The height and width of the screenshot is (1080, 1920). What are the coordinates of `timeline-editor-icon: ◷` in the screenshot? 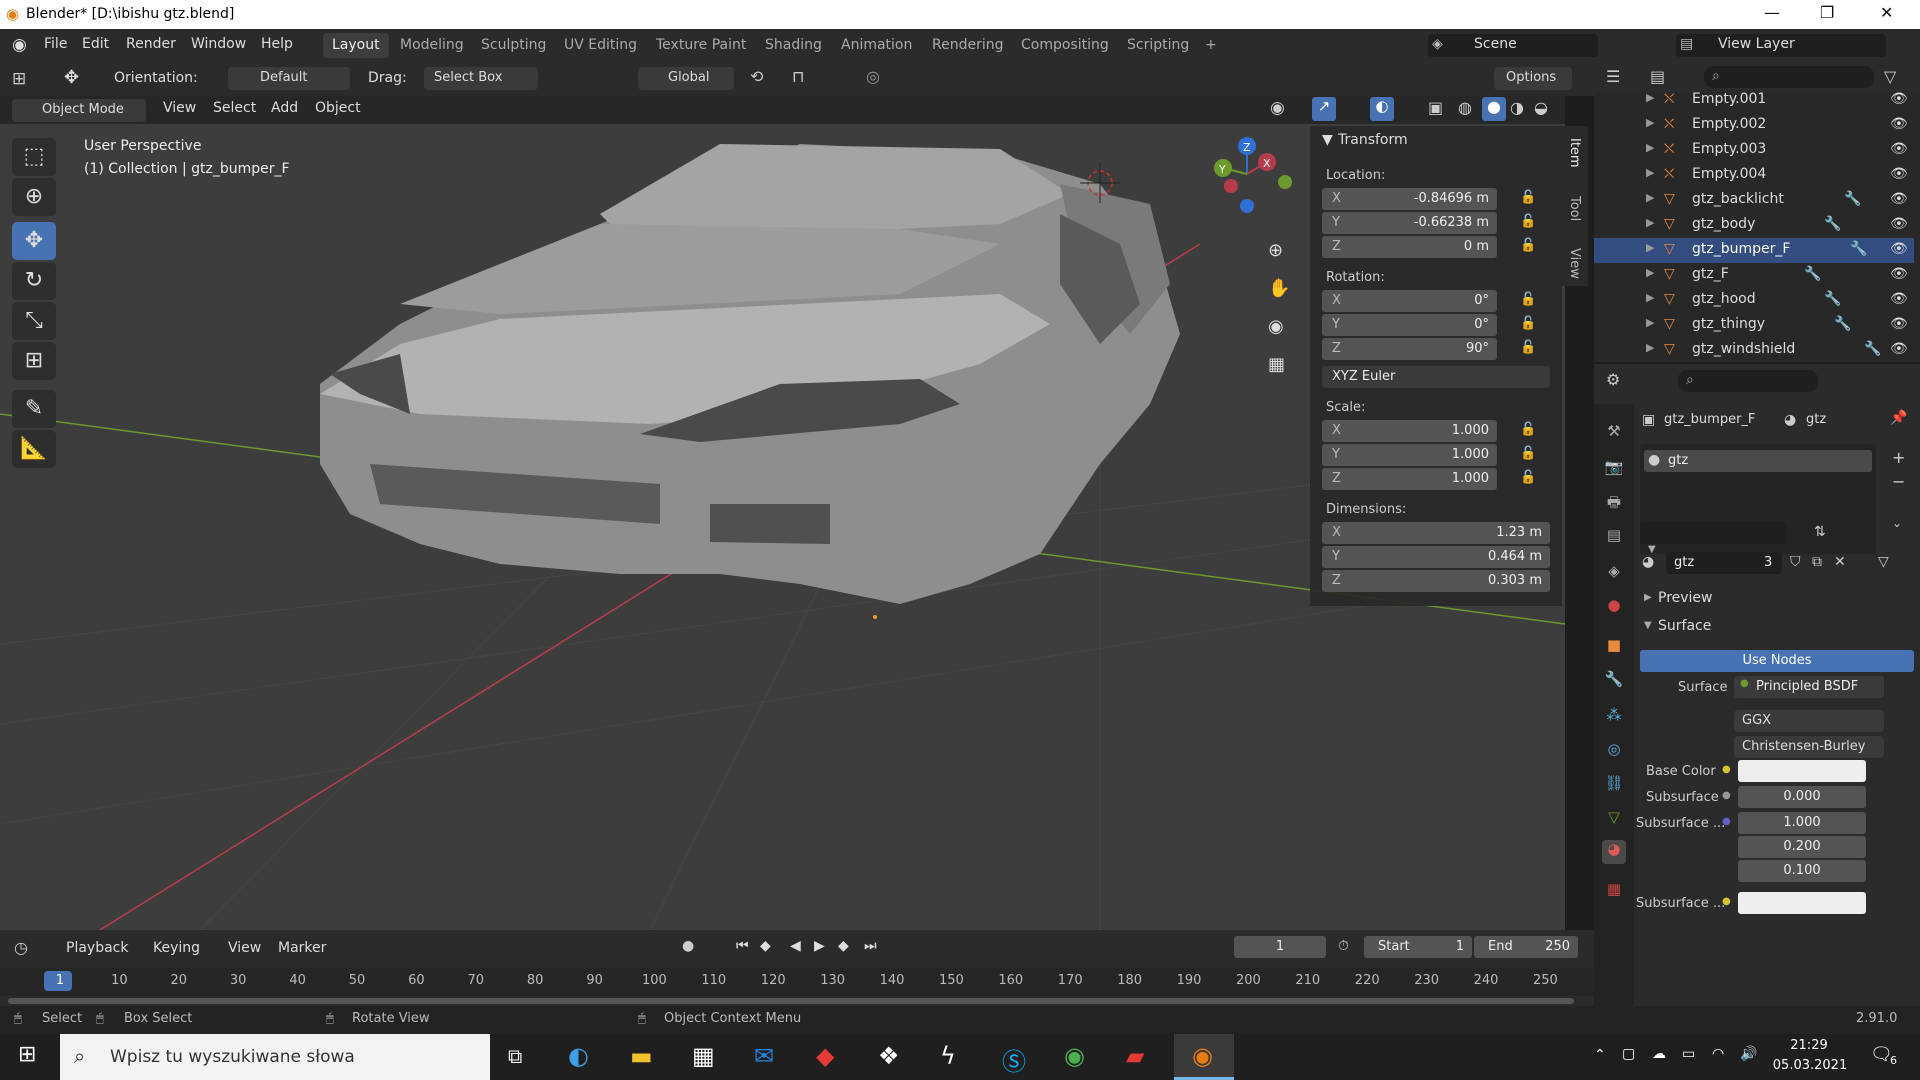 It's located at (21, 947).